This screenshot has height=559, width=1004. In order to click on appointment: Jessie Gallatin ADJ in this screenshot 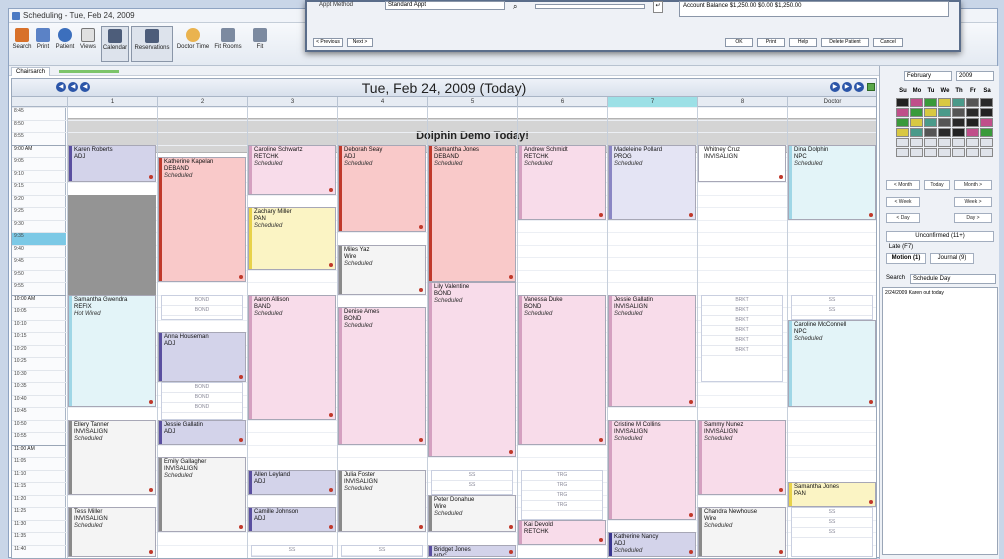, I will do `click(202, 432)`.